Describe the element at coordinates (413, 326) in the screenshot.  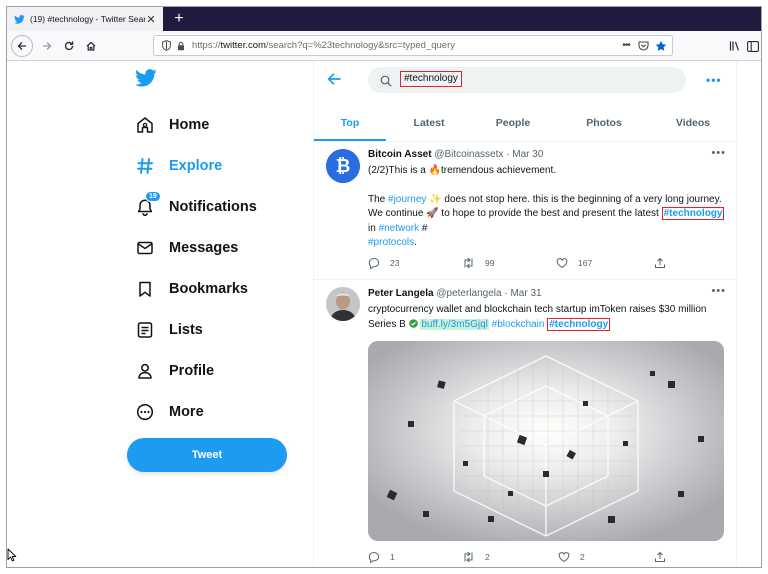
I see `check-circle-icon` at that location.